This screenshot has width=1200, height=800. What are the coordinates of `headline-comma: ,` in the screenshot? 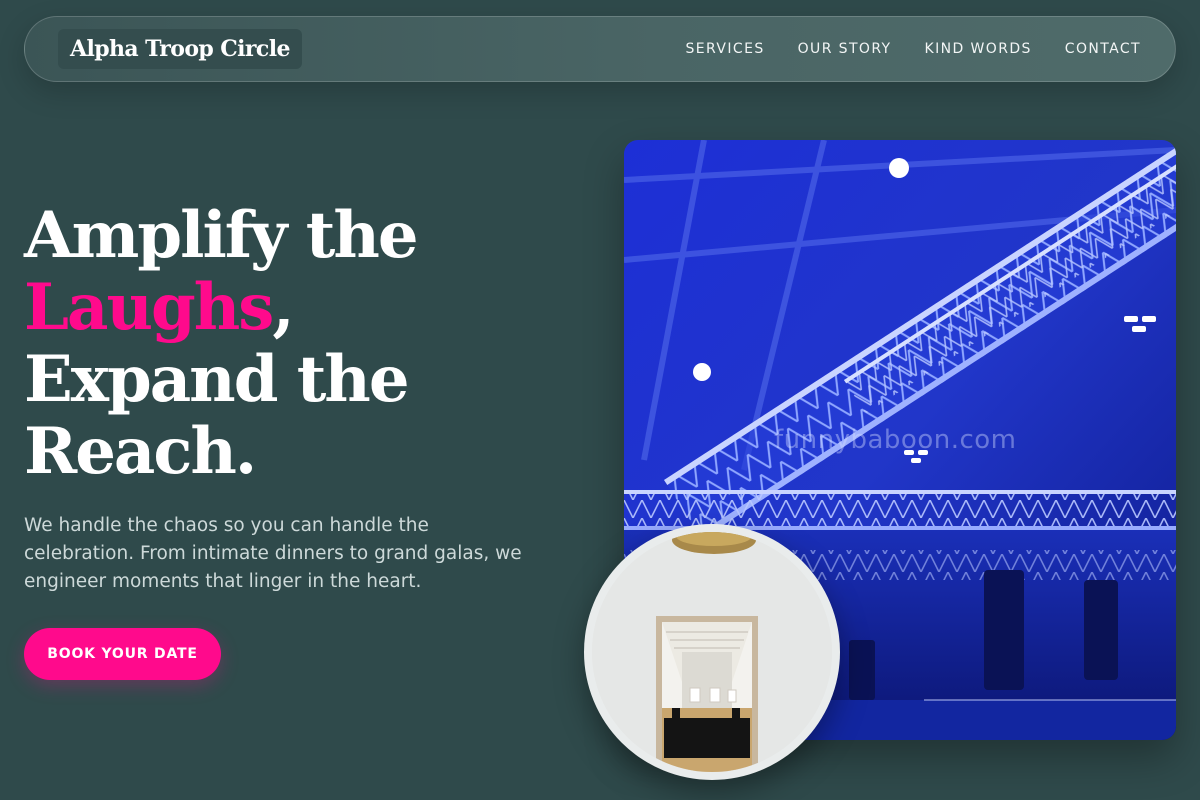 It's located at (283, 307).